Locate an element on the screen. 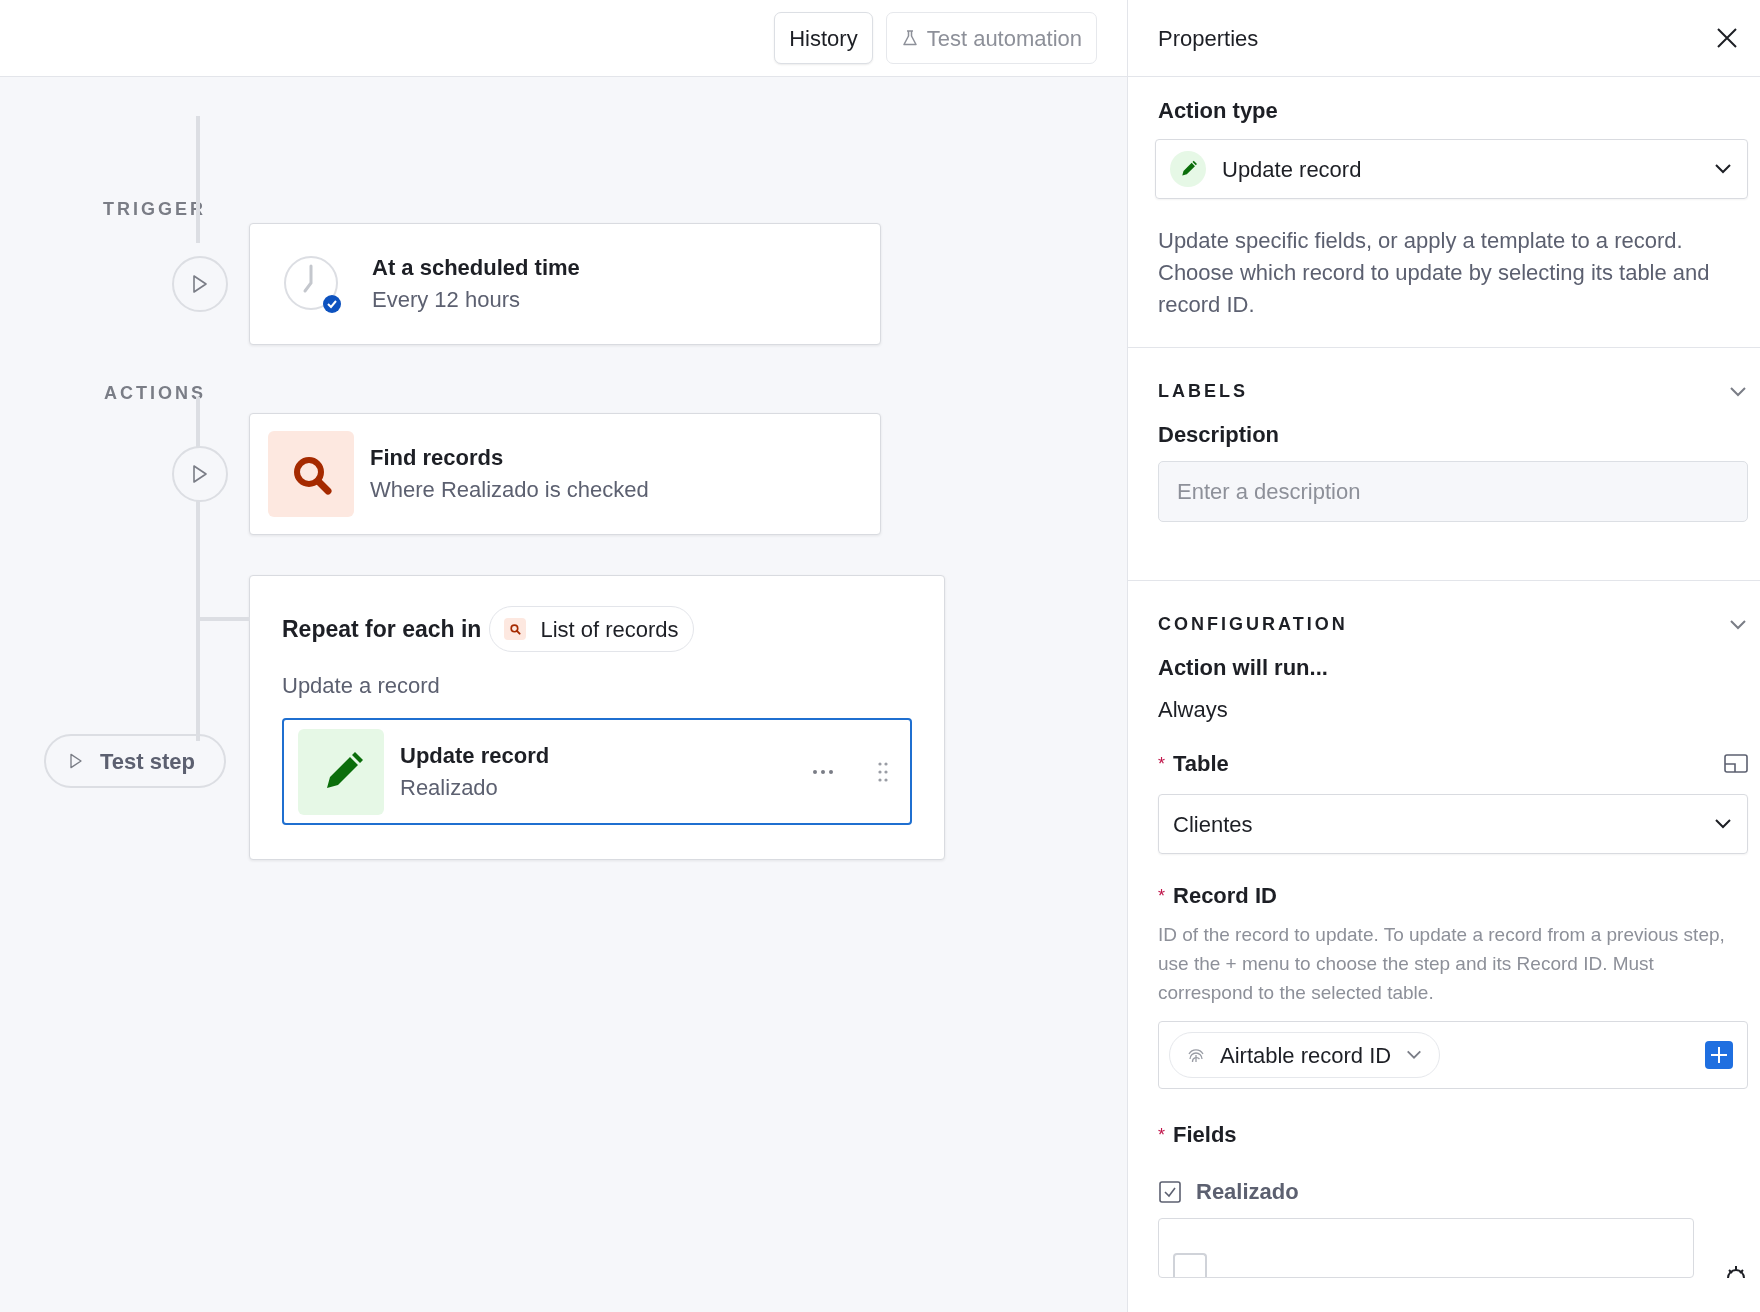 This screenshot has height=1312, width=1760. clock-icon is located at coordinates (312, 284).